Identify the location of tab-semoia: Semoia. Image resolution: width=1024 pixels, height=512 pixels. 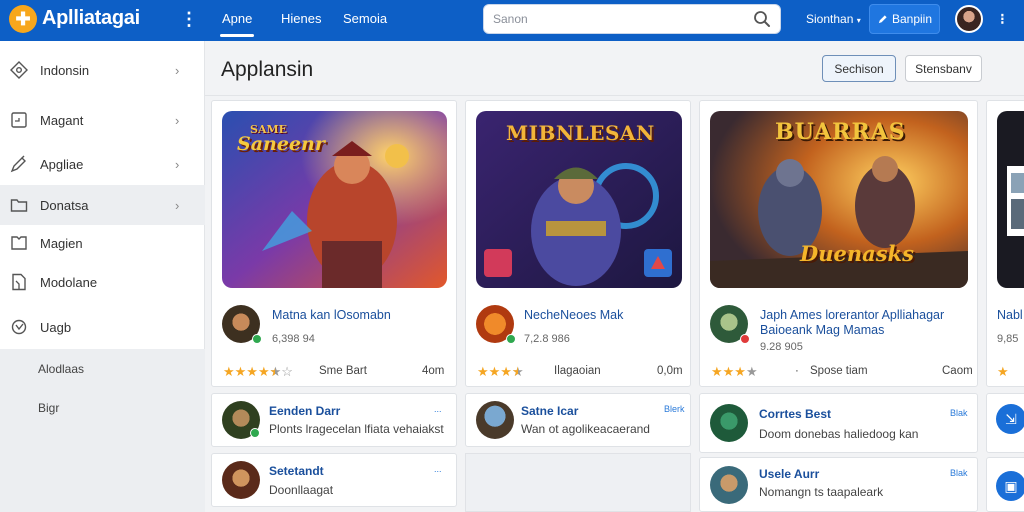
(365, 18).